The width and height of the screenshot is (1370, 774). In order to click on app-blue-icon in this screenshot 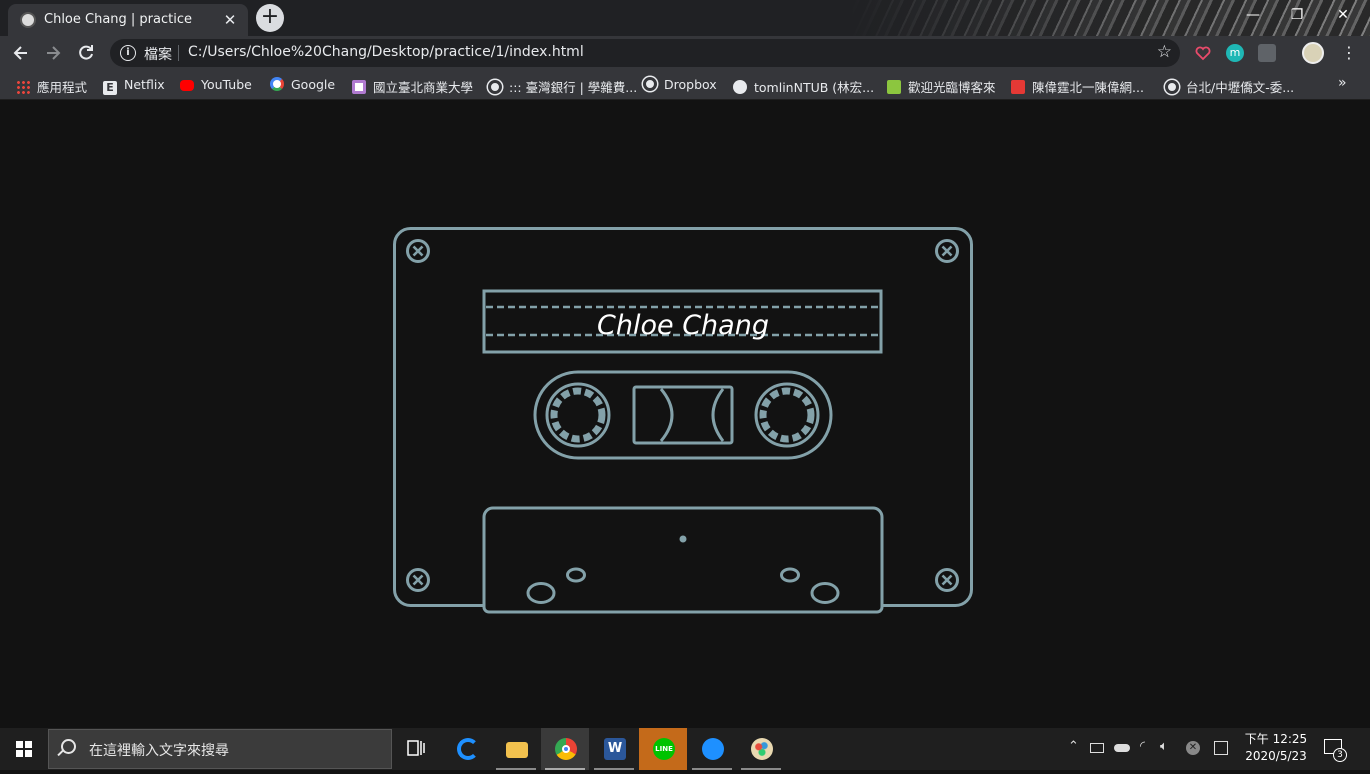, I will do `click(713, 749)`.